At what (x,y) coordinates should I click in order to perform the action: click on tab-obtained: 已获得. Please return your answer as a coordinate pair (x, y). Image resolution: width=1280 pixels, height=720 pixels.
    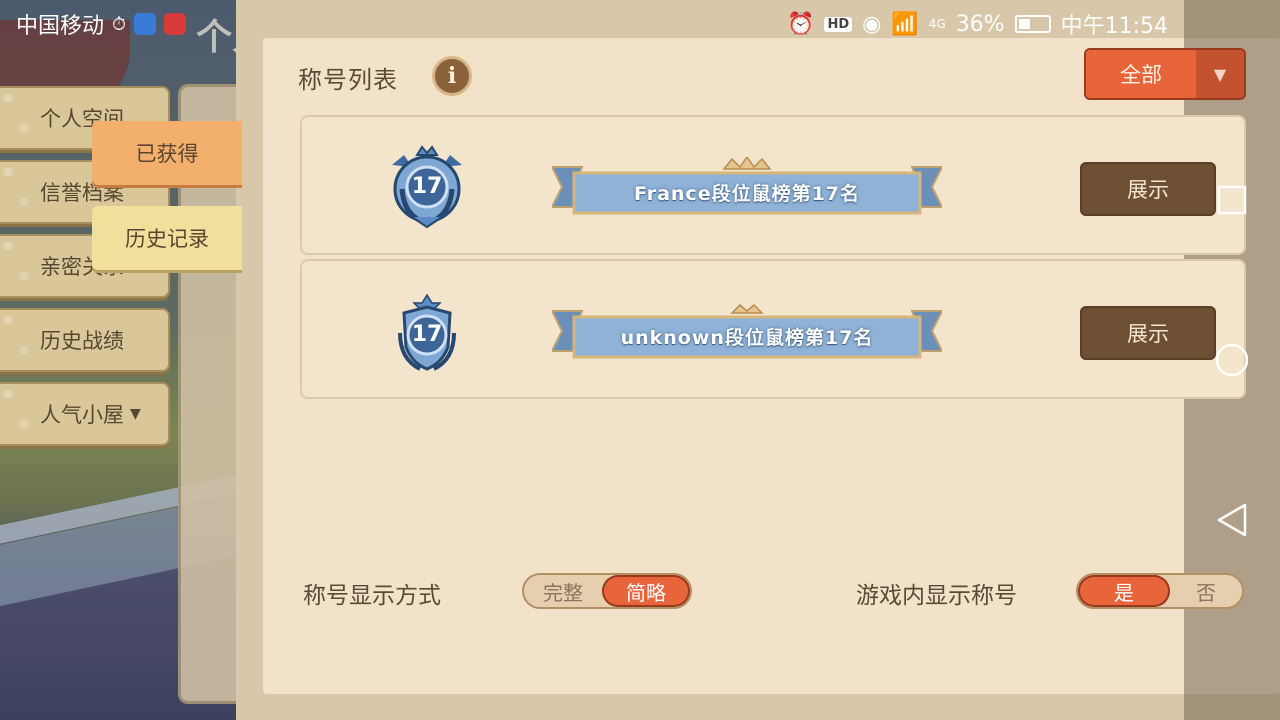
    Looking at the image, I should click on (167, 153).